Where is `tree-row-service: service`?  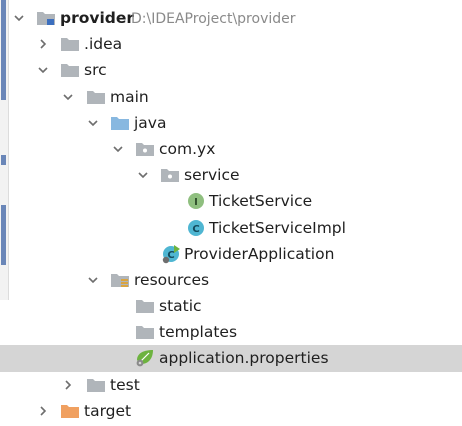 tree-row-service: service is located at coordinates (231, 175).